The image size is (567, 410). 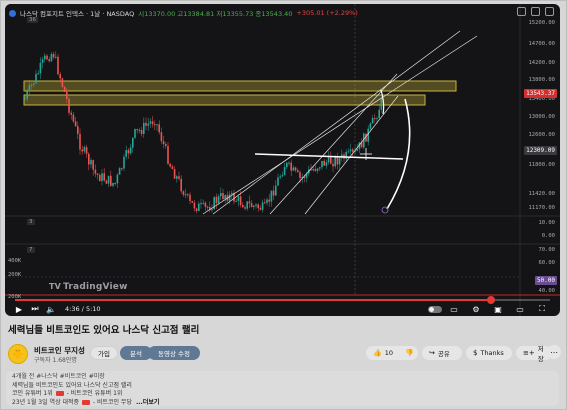 What do you see at coordinates (442, 353) in the screenshot?
I see `share-button: ↪ 공유` at bounding box center [442, 353].